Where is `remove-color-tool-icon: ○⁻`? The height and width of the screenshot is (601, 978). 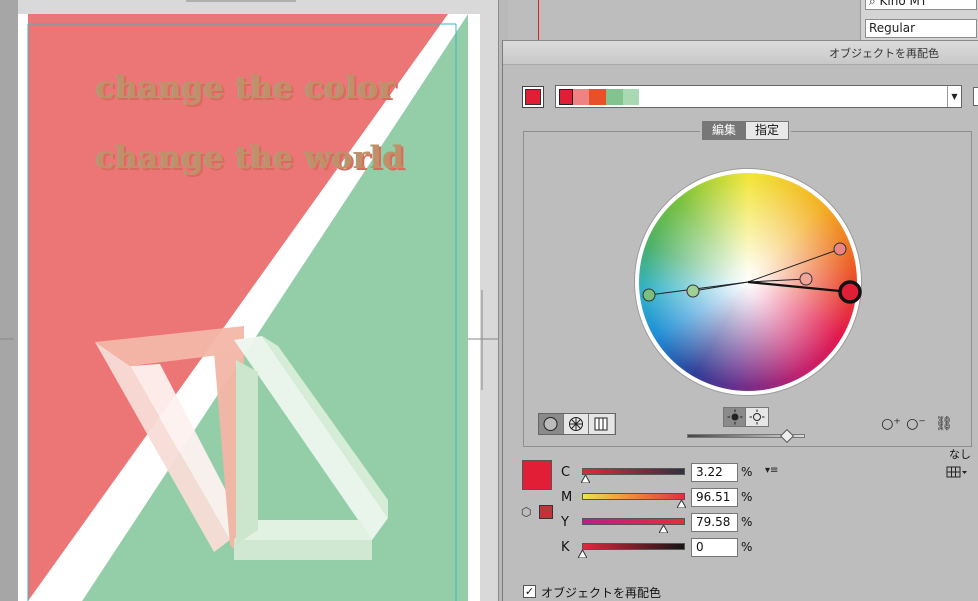 remove-color-tool-icon: ○⁻ is located at coordinates (916, 424).